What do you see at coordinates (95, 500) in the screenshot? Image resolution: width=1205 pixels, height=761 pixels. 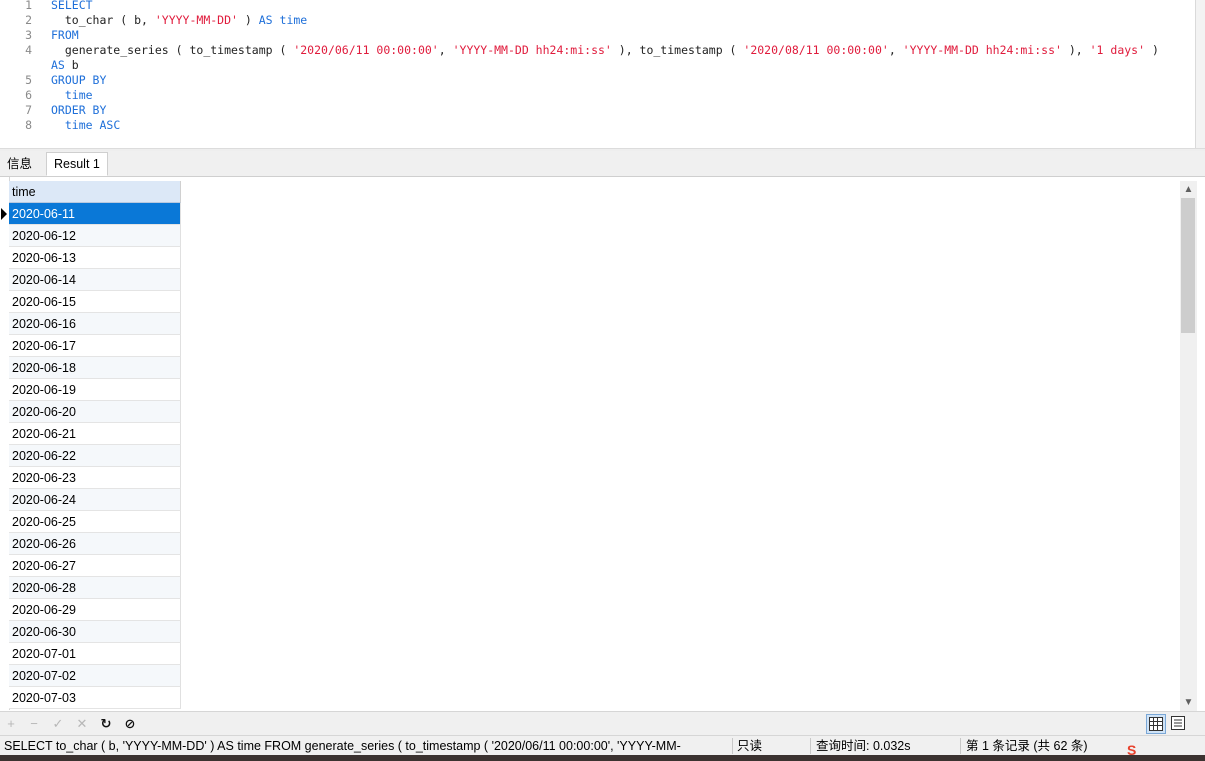 I see `table-row: 2020-06-24` at bounding box center [95, 500].